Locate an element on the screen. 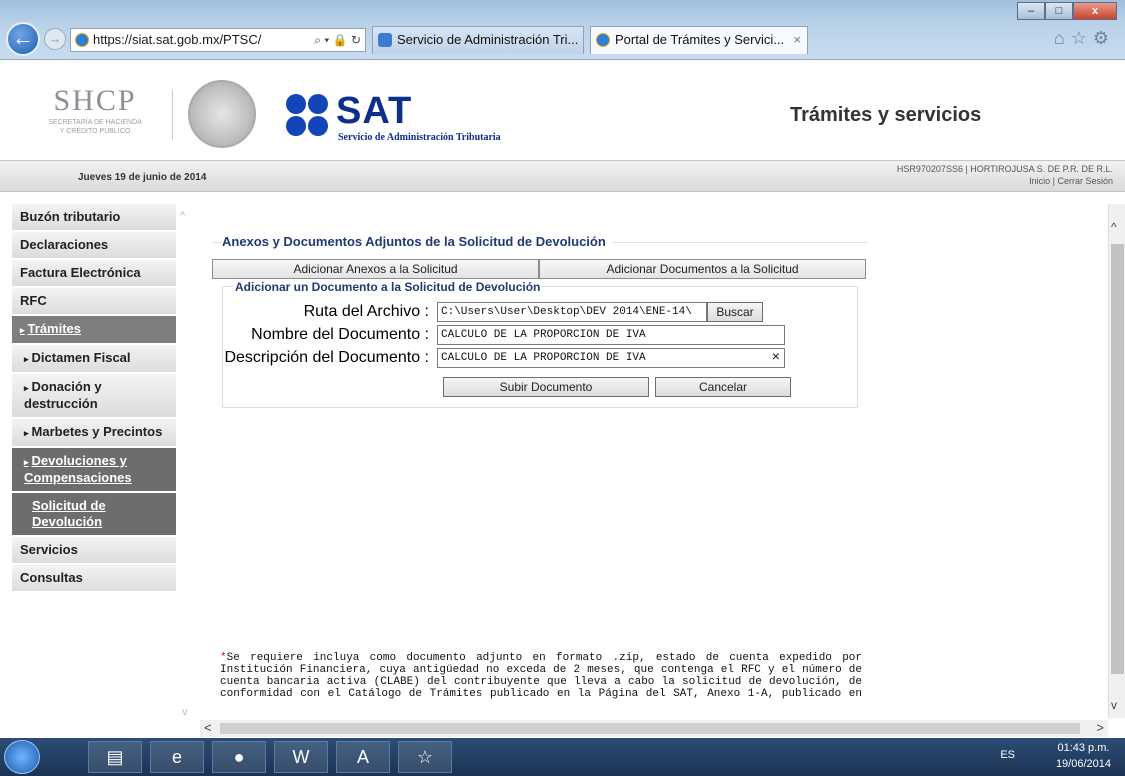 This screenshot has height=776, width=1125. sidebar-item-declaraciones: Declaraciones is located at coordinates (94, 246).